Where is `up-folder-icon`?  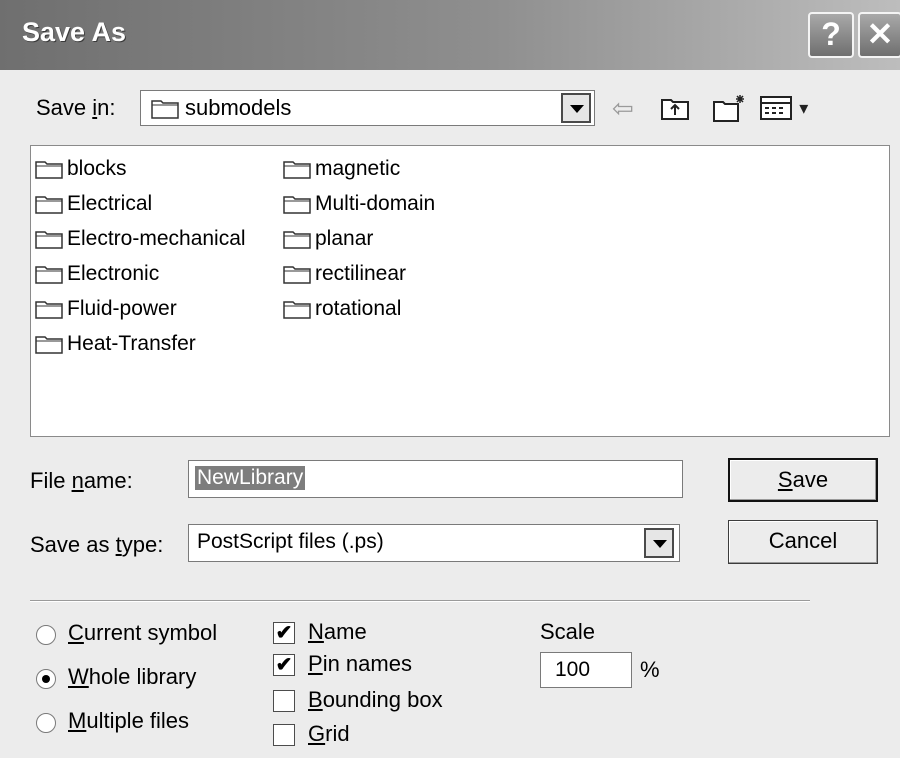
up-folder-icon is located at coordinates (675, 109).